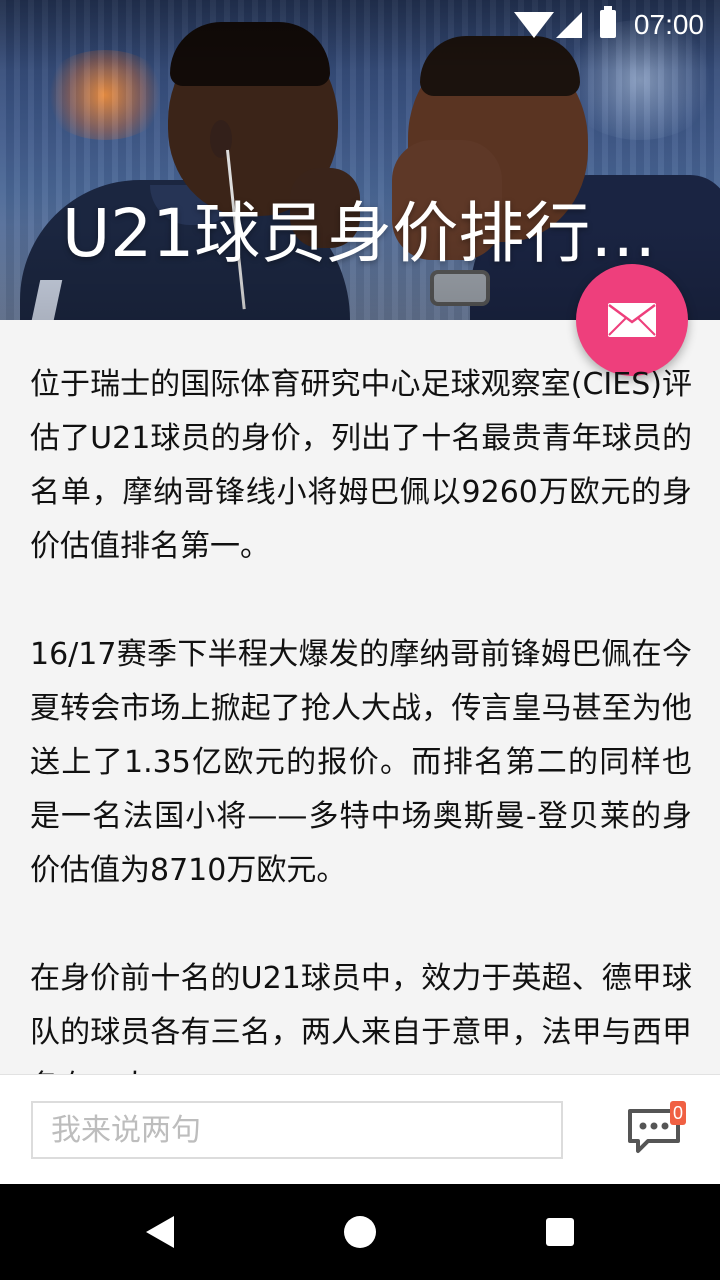 The height and width of the screenshot is (1280, 720). What do you see at coordinates (160, 1232) in the screenshot?
I see `back-icon` at bounding box center [160, 1232].